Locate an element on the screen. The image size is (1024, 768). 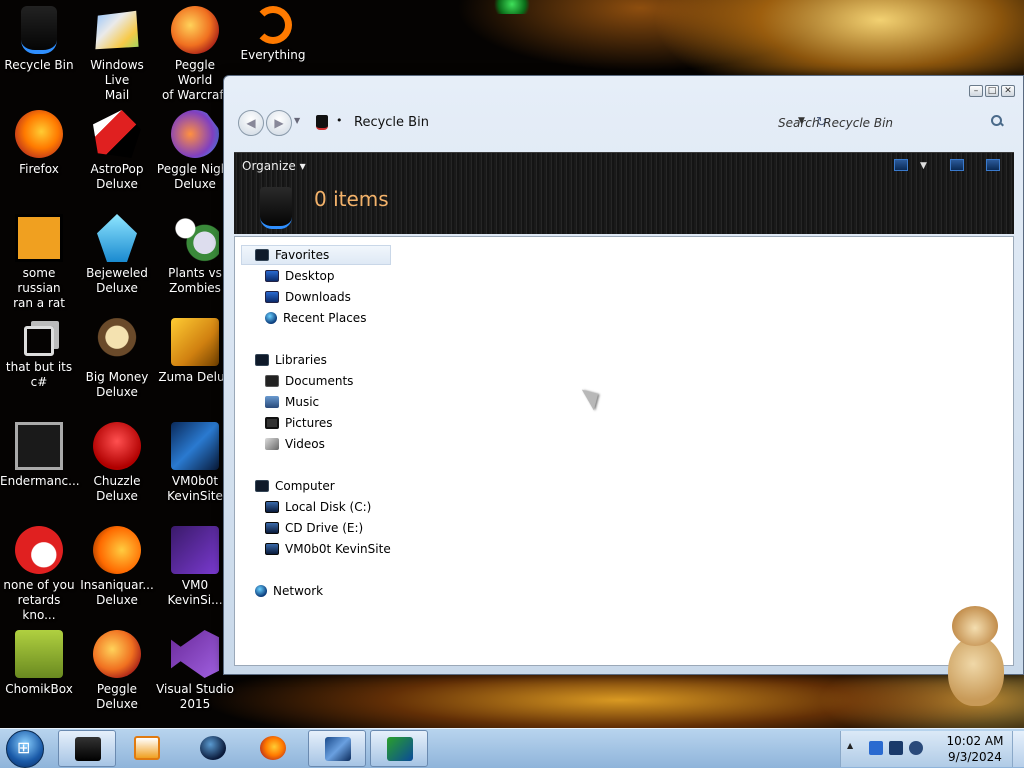
close-button: ✕ is located at coordinates (1008, 91).